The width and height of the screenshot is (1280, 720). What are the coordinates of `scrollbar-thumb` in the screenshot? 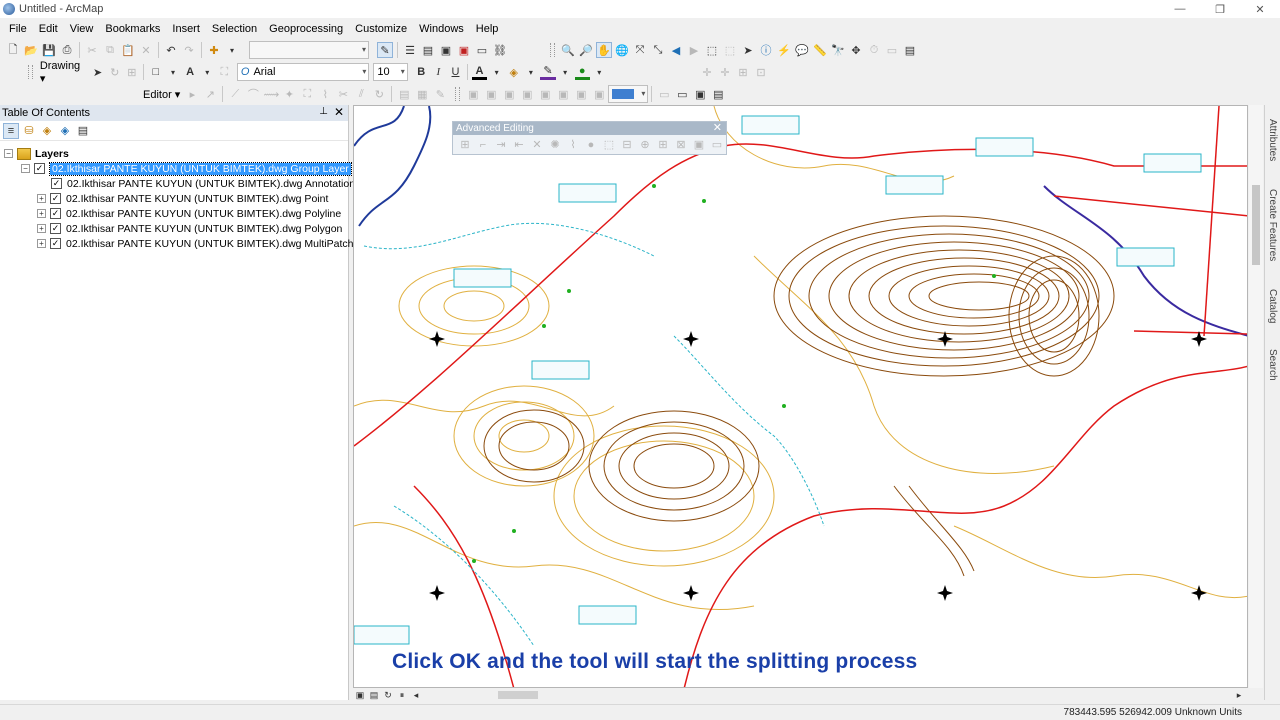 It's located at (1256, 225).